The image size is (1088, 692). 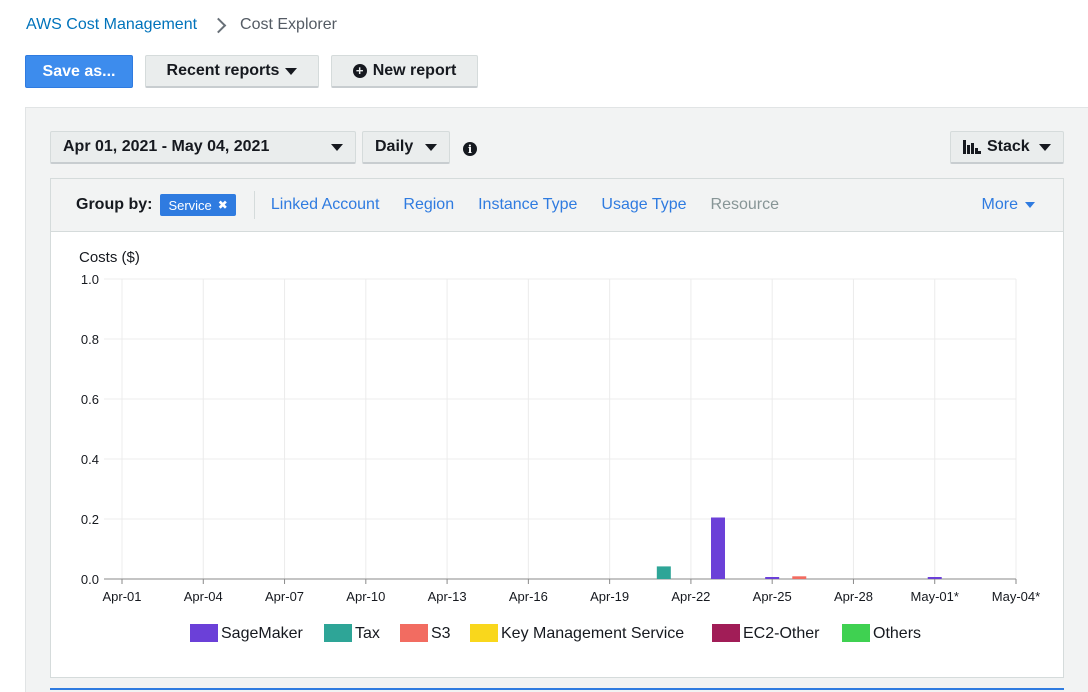 I want to click on granularity-dropdown: Daily, so click(x=406, y=147).